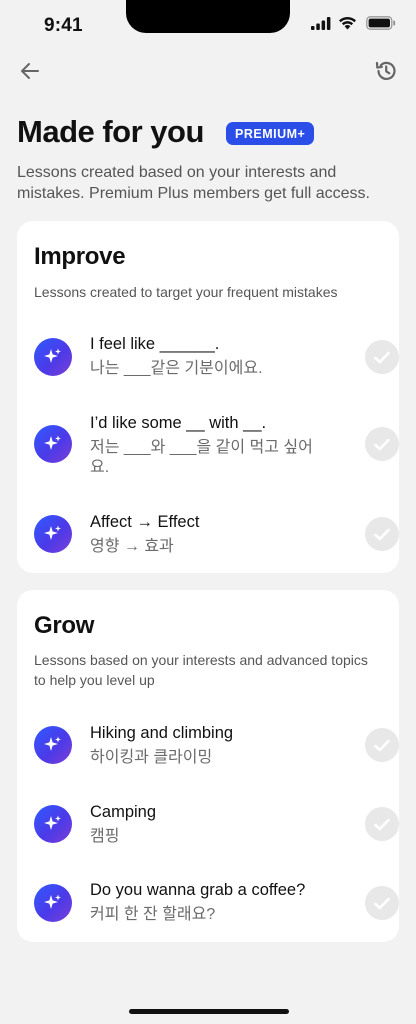 This screenshot has height=1024, width=416. Describe the element at coordinates (145, 522) in the screenshot. I see `lesson-title: Affect → Effect` at that location.